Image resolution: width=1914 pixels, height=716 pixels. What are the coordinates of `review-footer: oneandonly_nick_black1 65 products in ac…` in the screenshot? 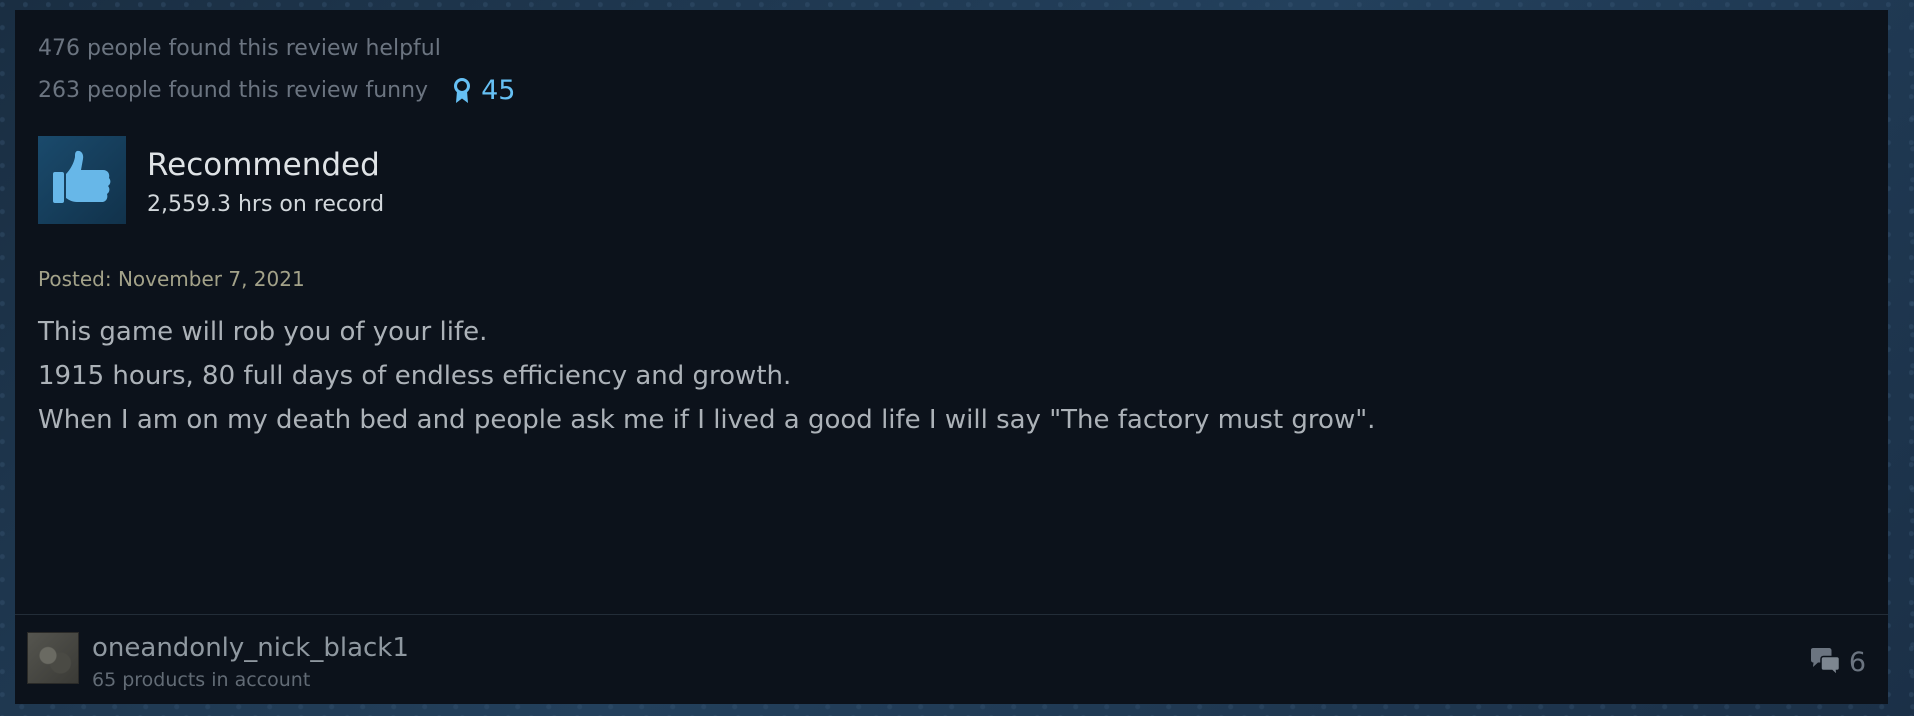 It's located at (951, 659).